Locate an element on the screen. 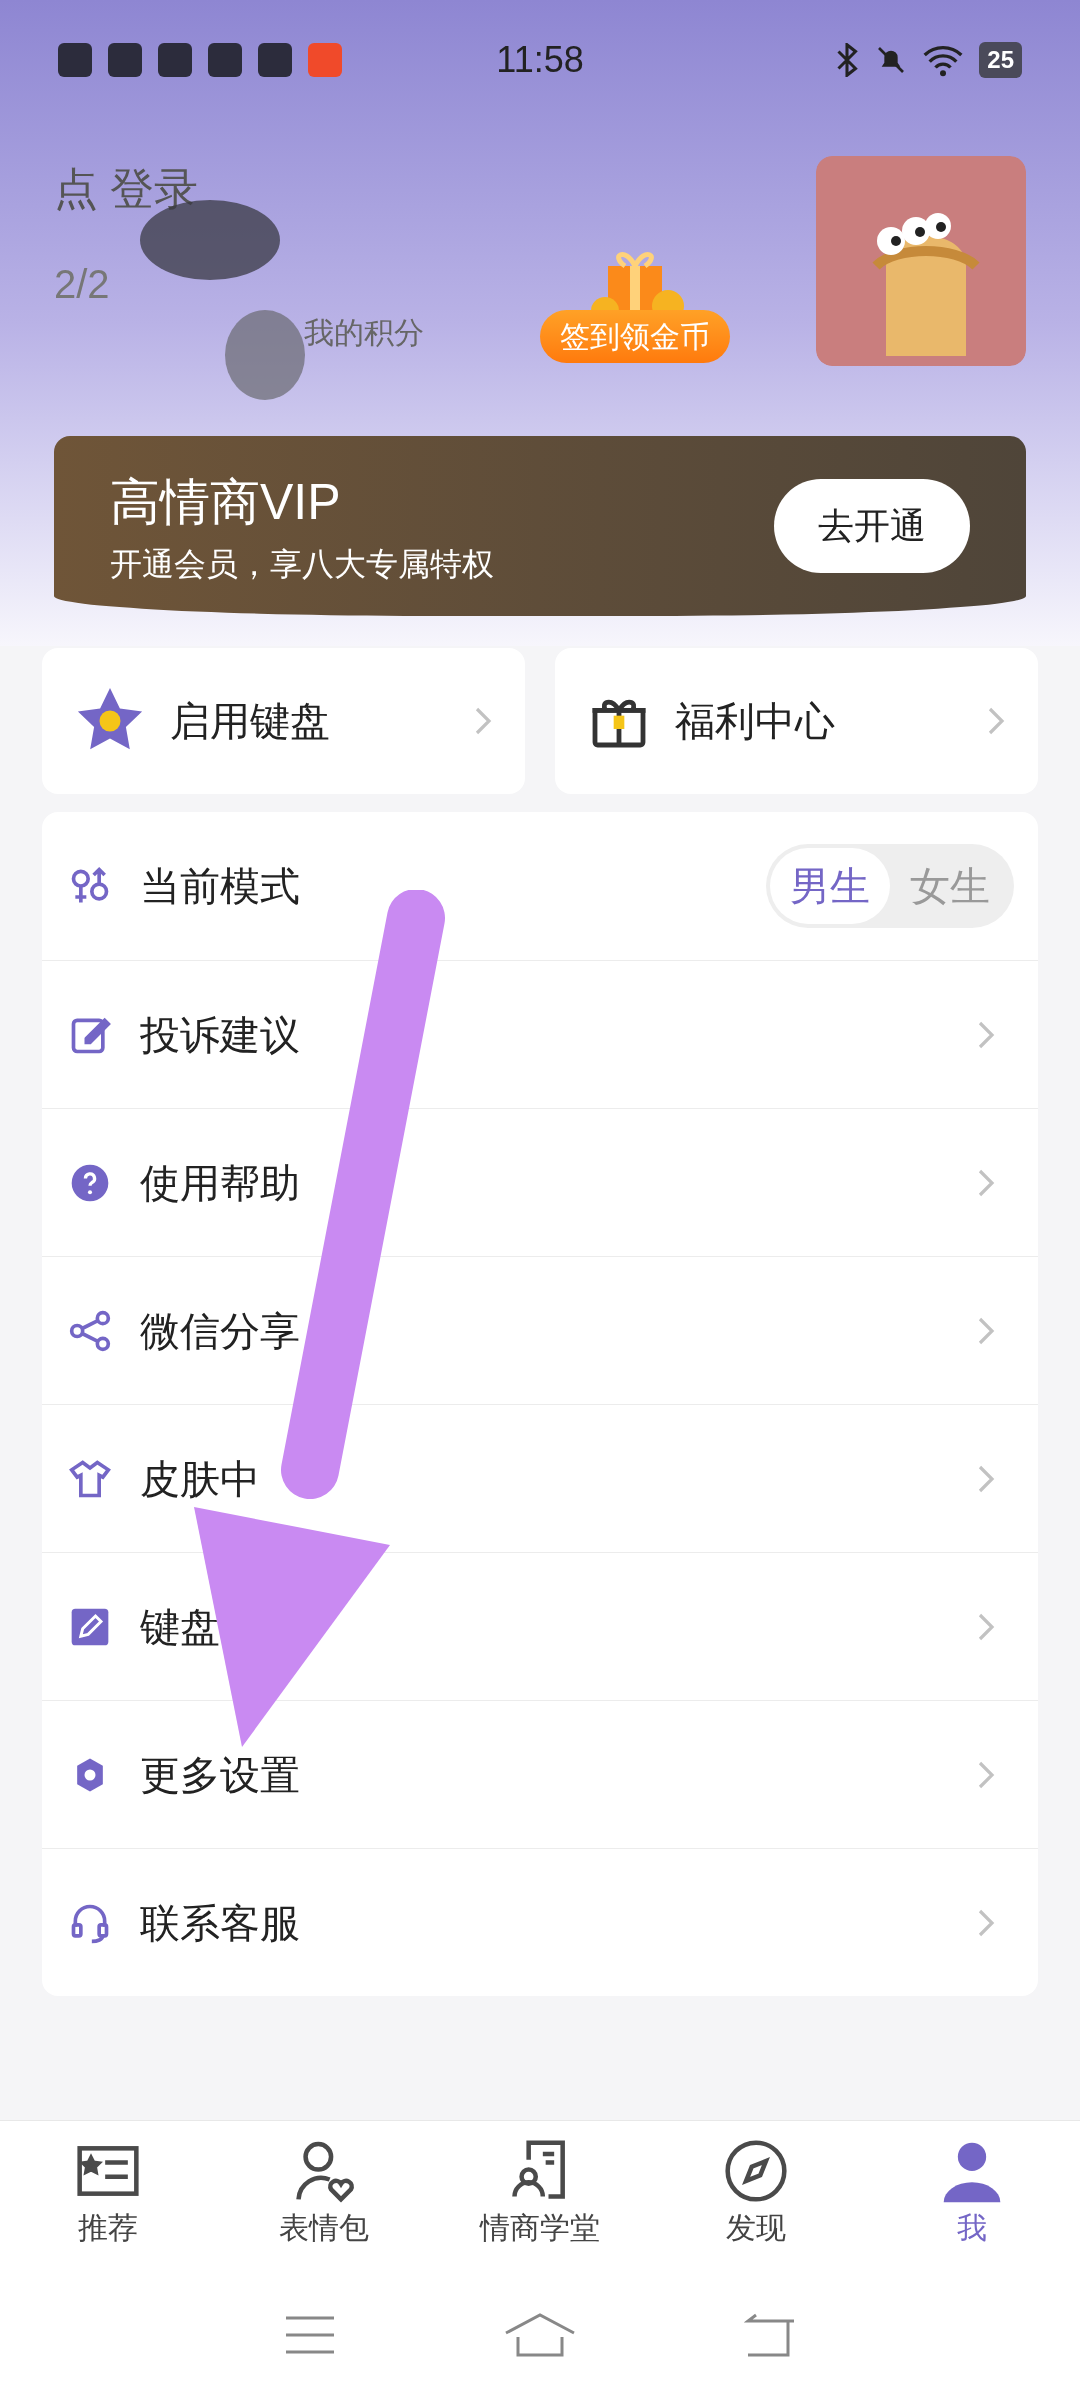 This screenshot has width=1080, height=2400. vip-subtitle: 开通会员，享八大专属特权 is located at coordinates (302, 564).